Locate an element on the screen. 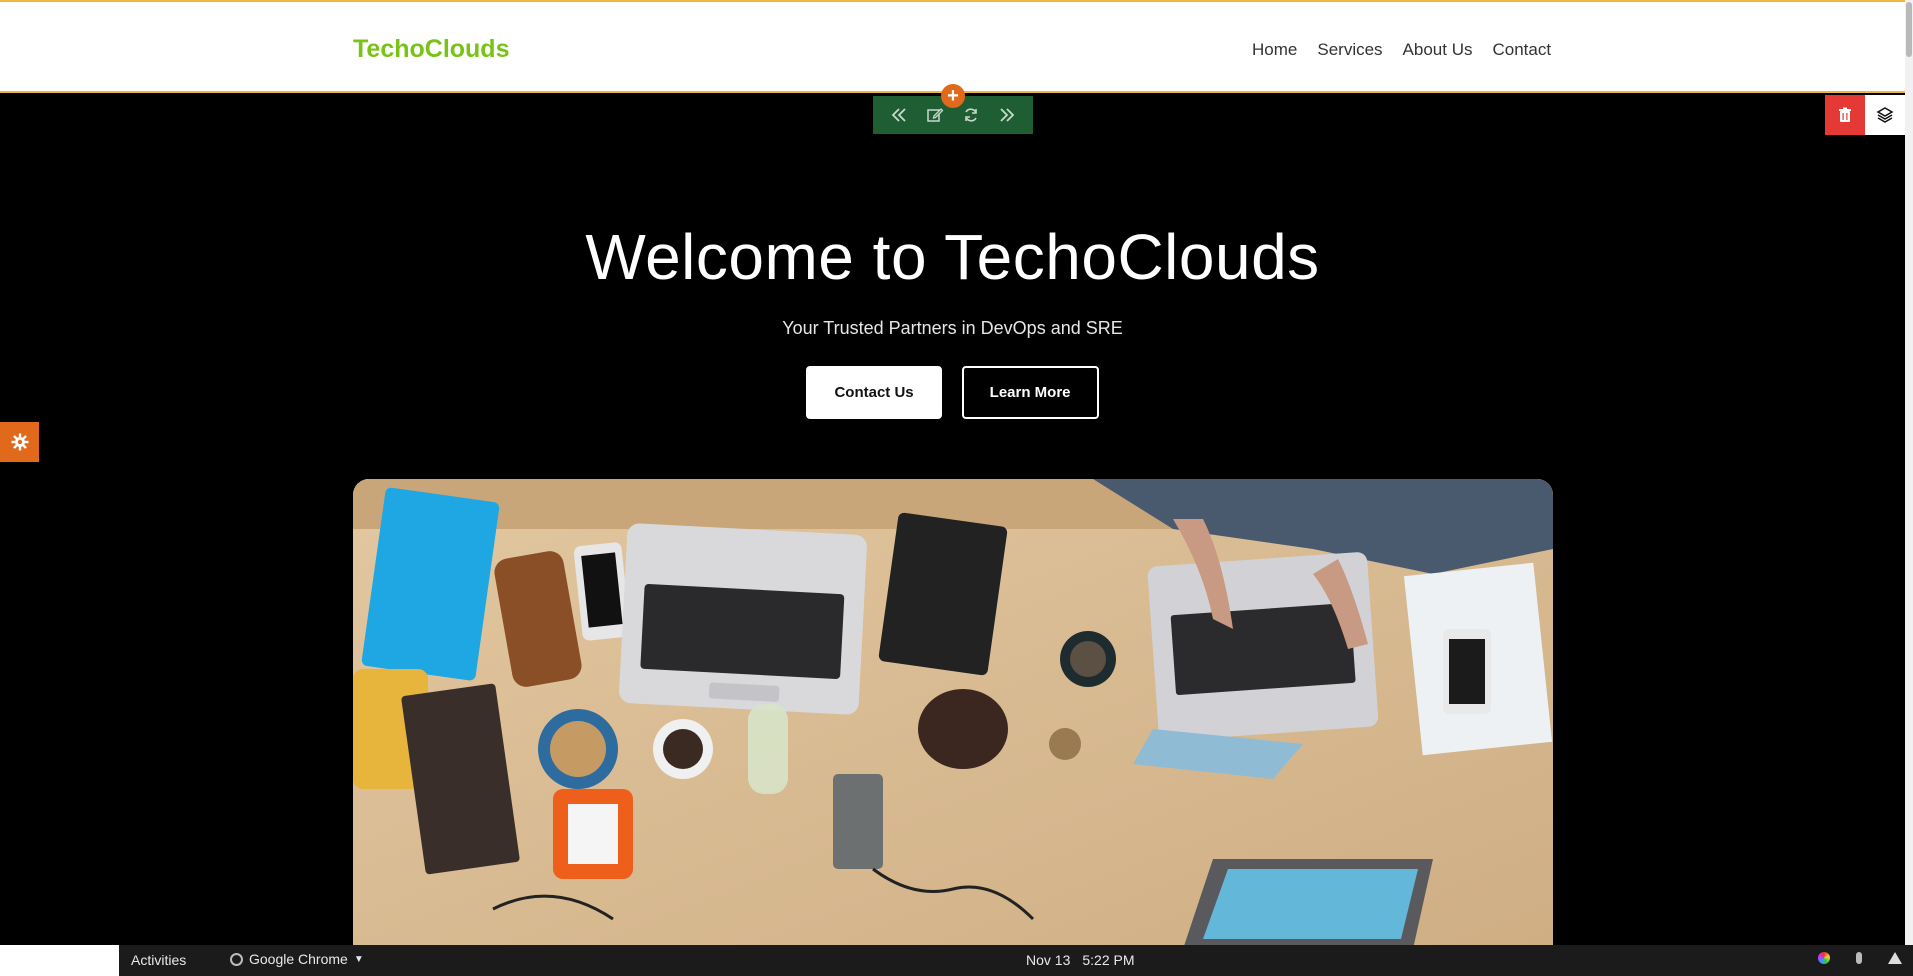 Image resolution: width=1913 pixels, height=976 pixels. refresh-icon is located at coordinates (971, 115).